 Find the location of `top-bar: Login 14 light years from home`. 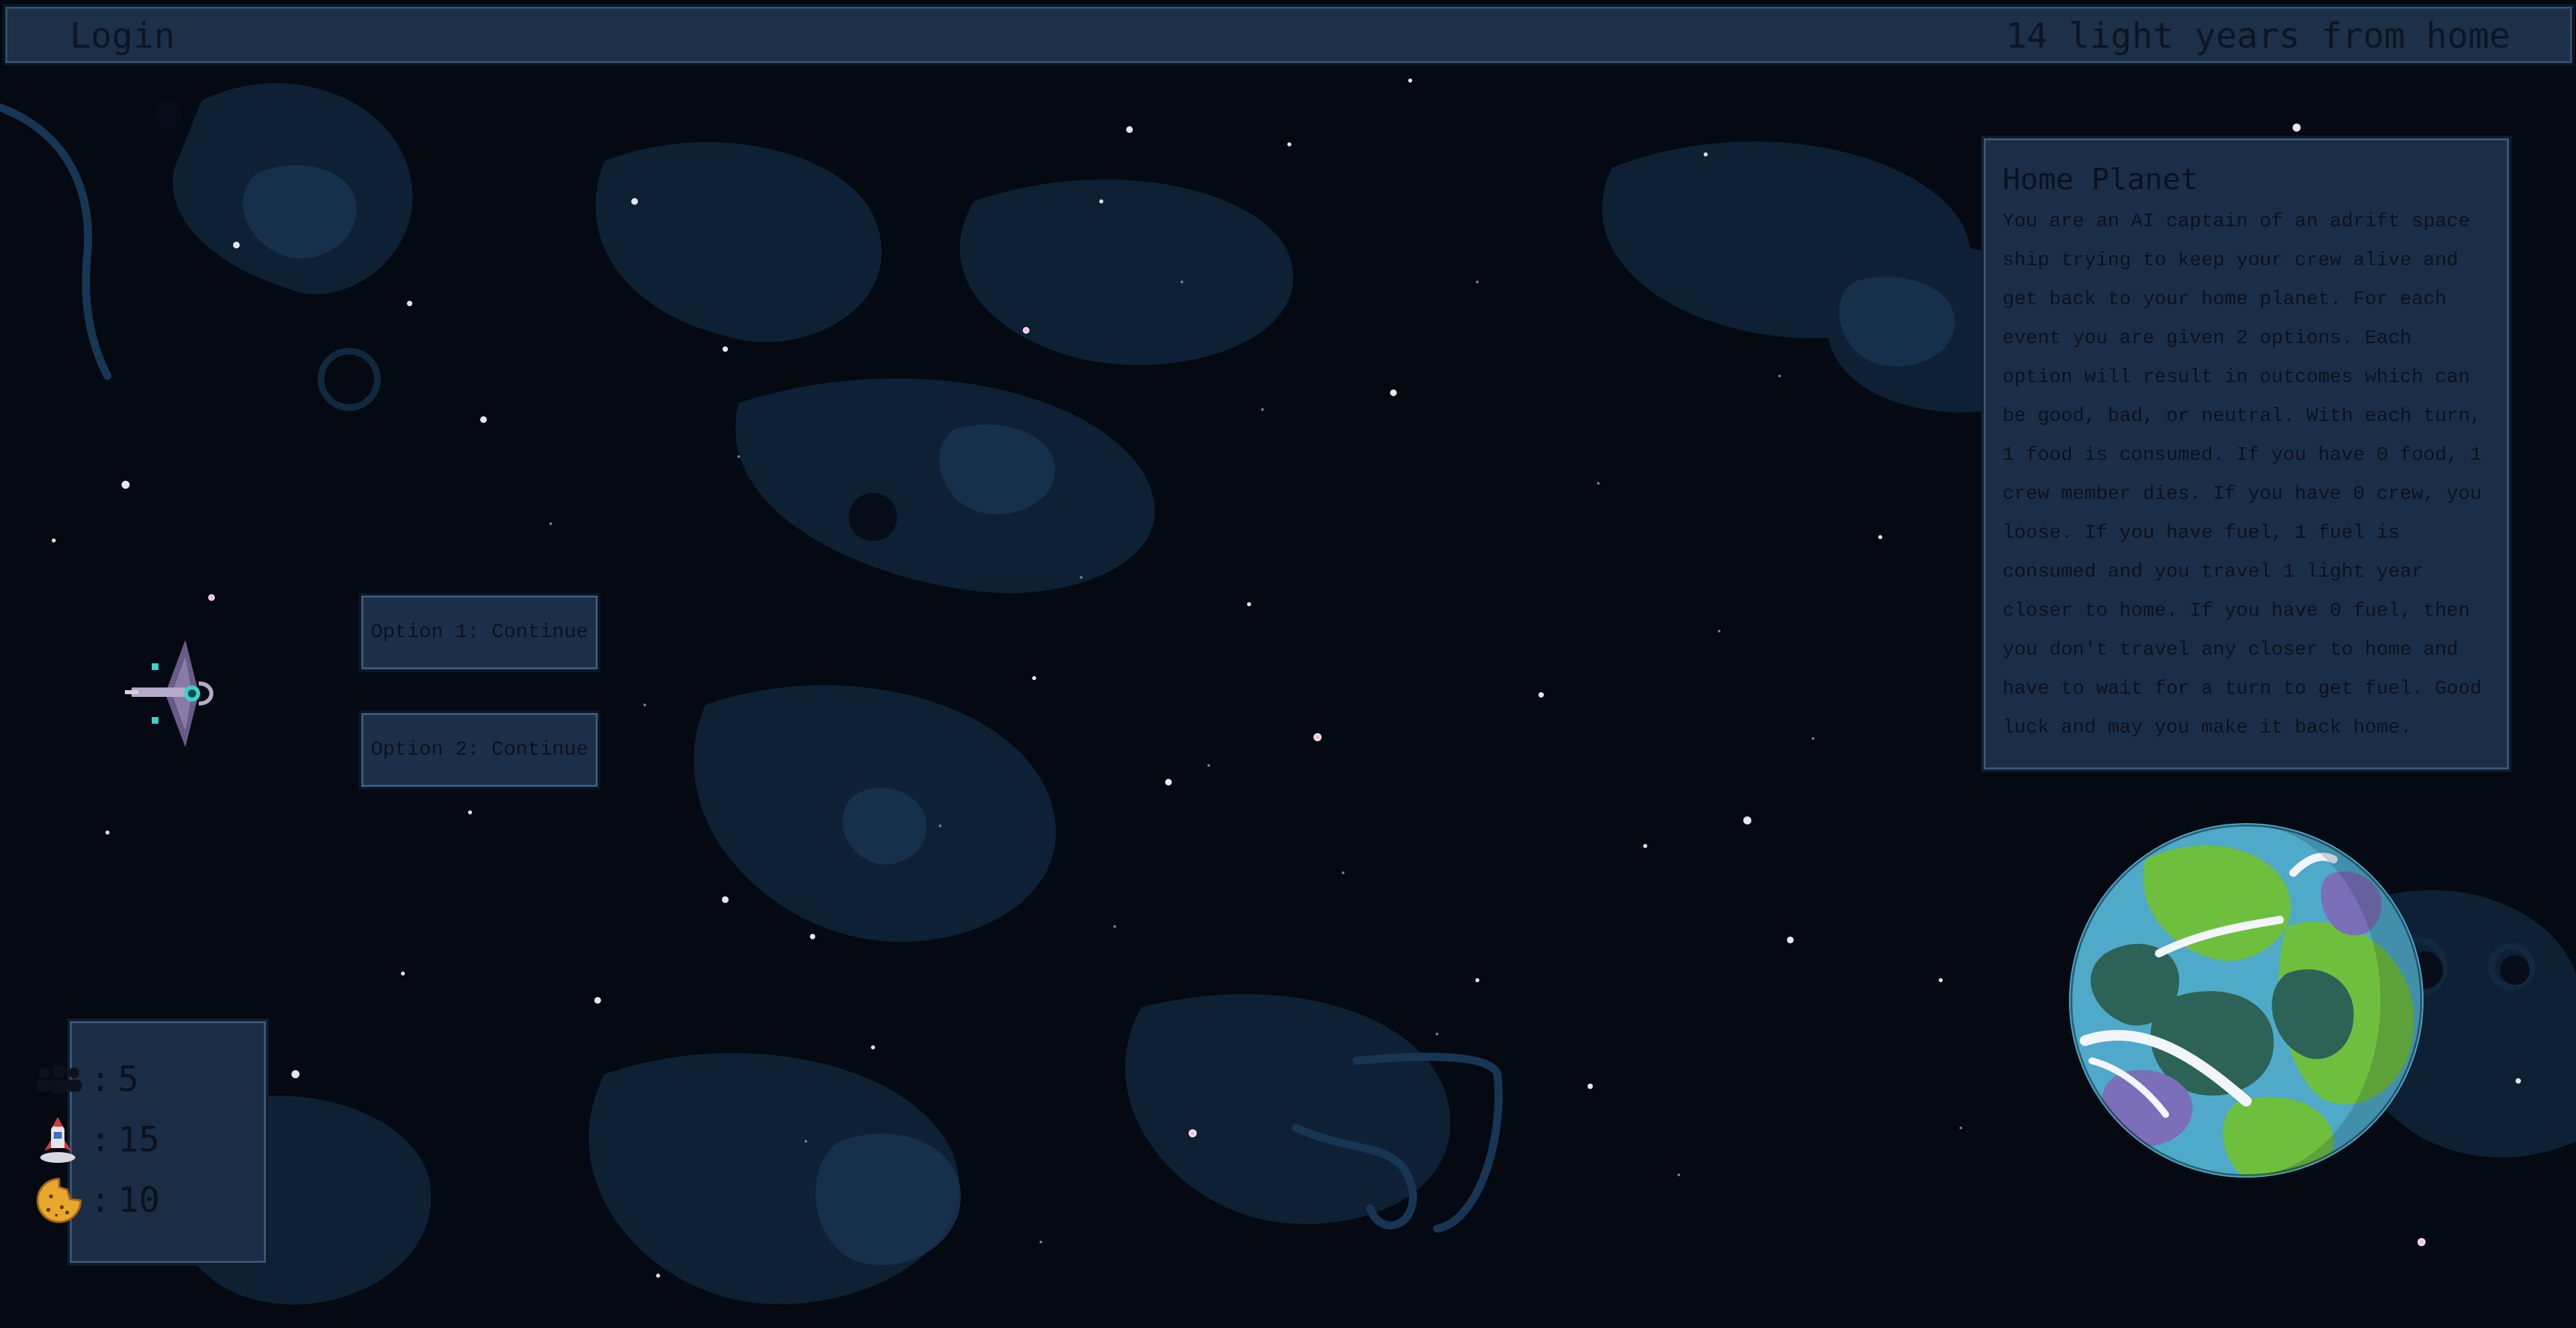

top-bar: Login 14 light years from home is located at coordinates (1289, 35).